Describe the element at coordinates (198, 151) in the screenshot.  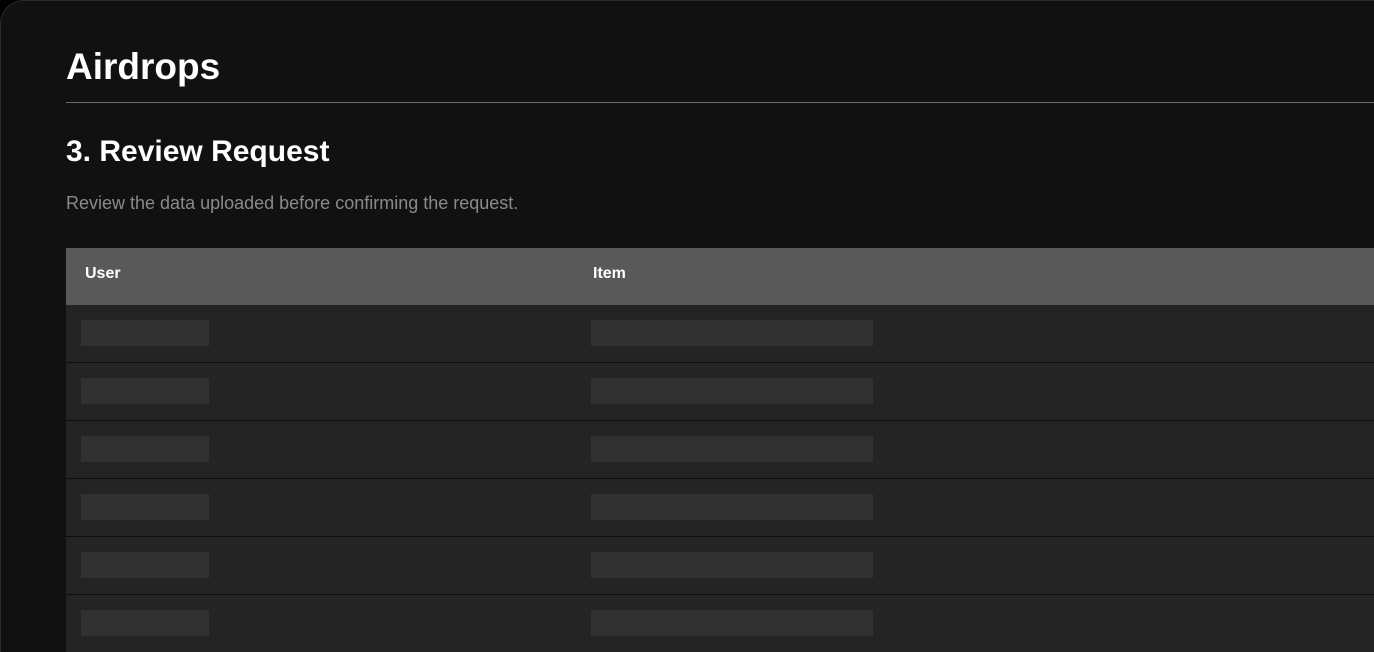
I see `section-title: 3. Review Request` at that location.